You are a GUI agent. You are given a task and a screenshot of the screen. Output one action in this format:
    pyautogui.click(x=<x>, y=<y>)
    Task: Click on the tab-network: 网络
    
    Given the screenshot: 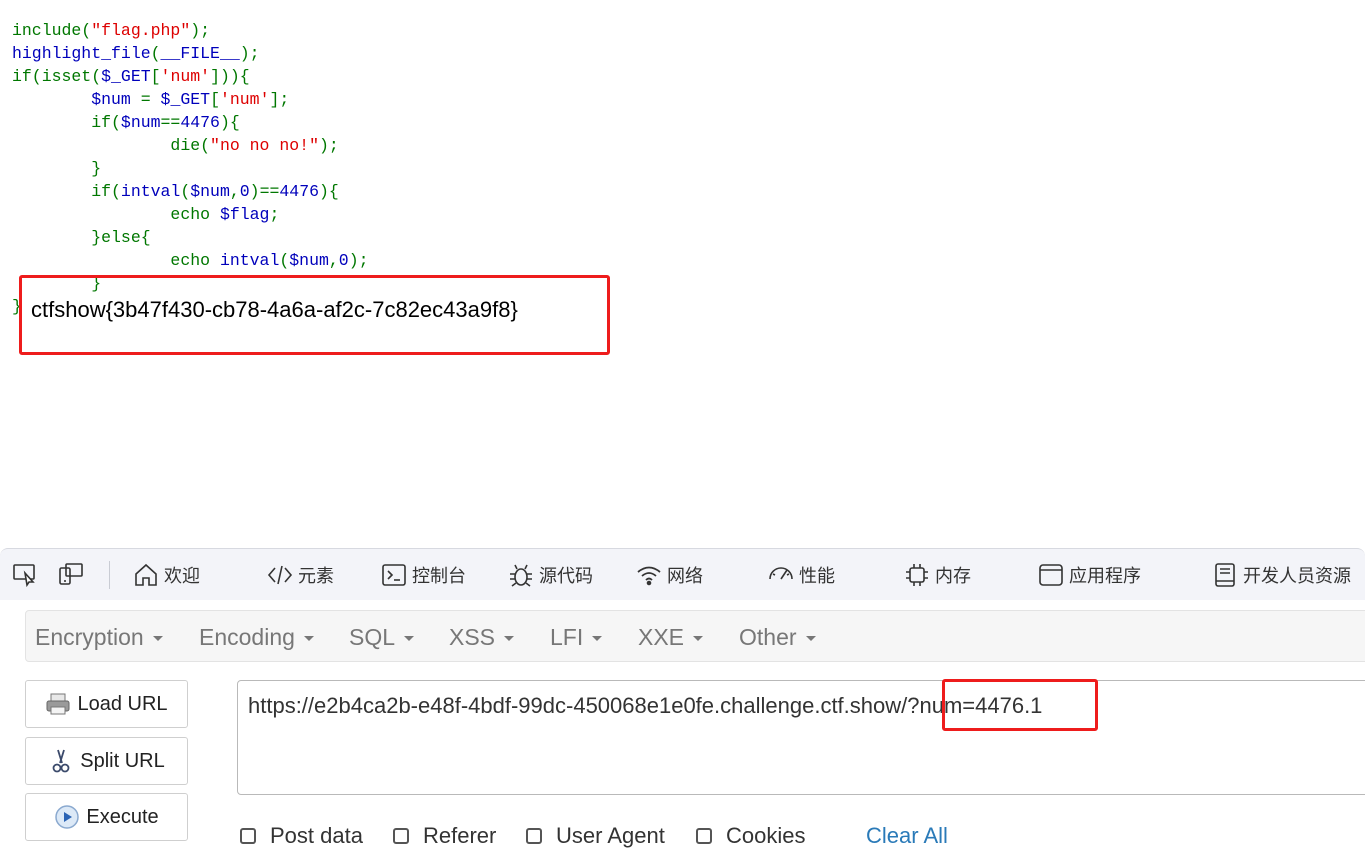 What is the action you would take?
    pyautogui.click(x=669, y=575)
    